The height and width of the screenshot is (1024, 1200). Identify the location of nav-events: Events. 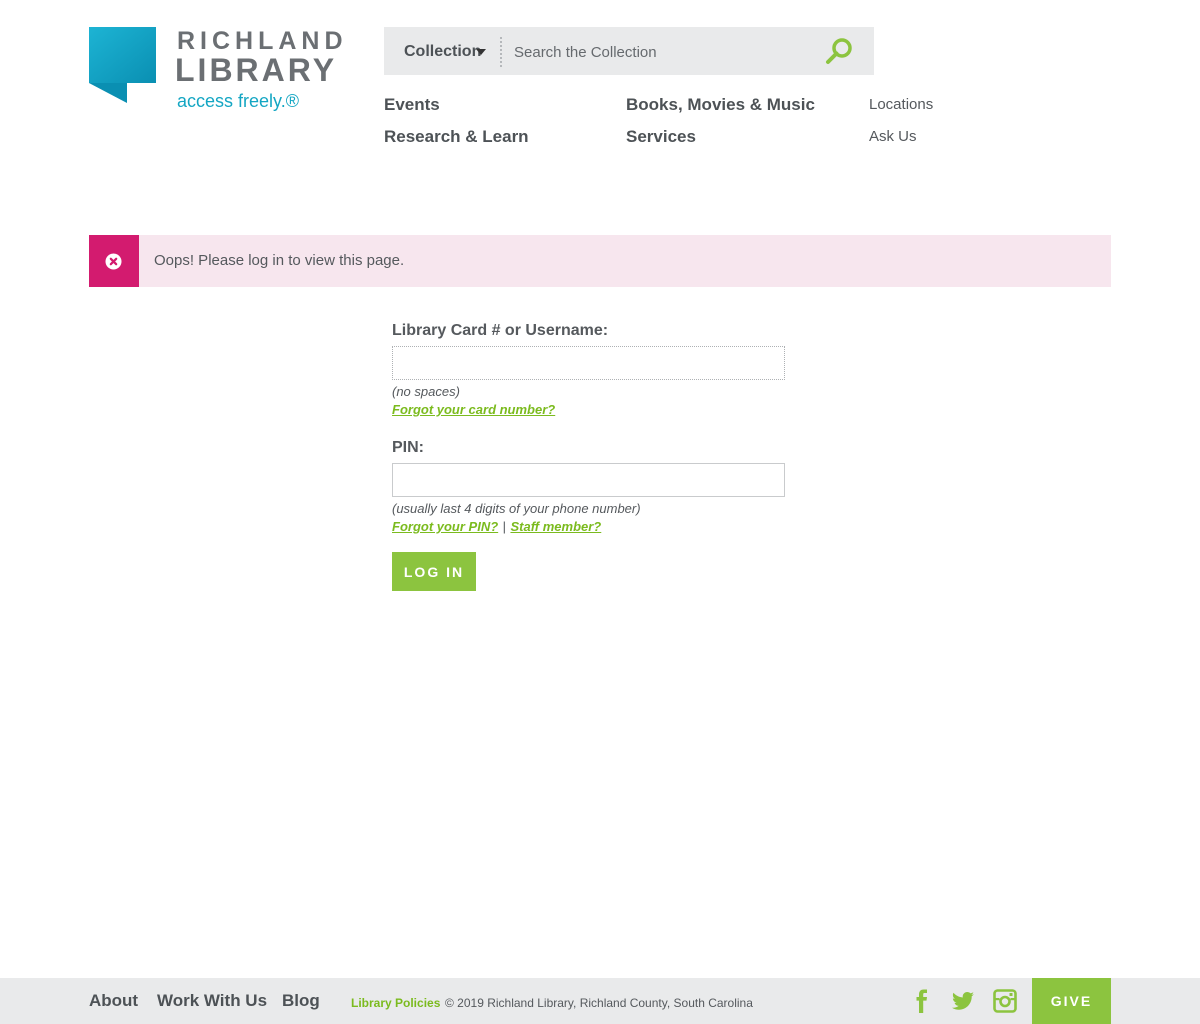
(412, 105).